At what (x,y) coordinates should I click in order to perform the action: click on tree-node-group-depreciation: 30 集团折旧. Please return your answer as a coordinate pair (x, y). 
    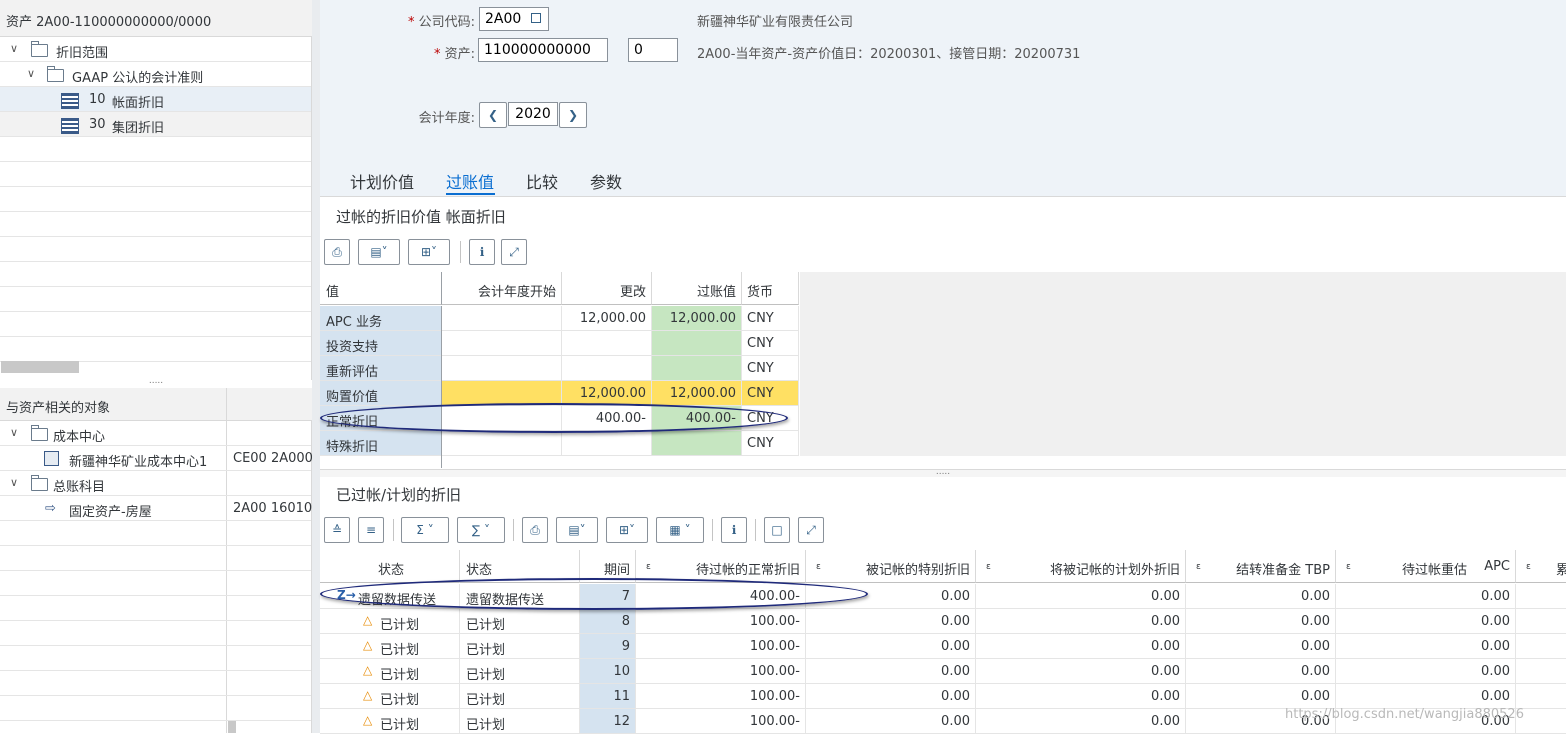
    Looking at the image, I should click on (155, 124).